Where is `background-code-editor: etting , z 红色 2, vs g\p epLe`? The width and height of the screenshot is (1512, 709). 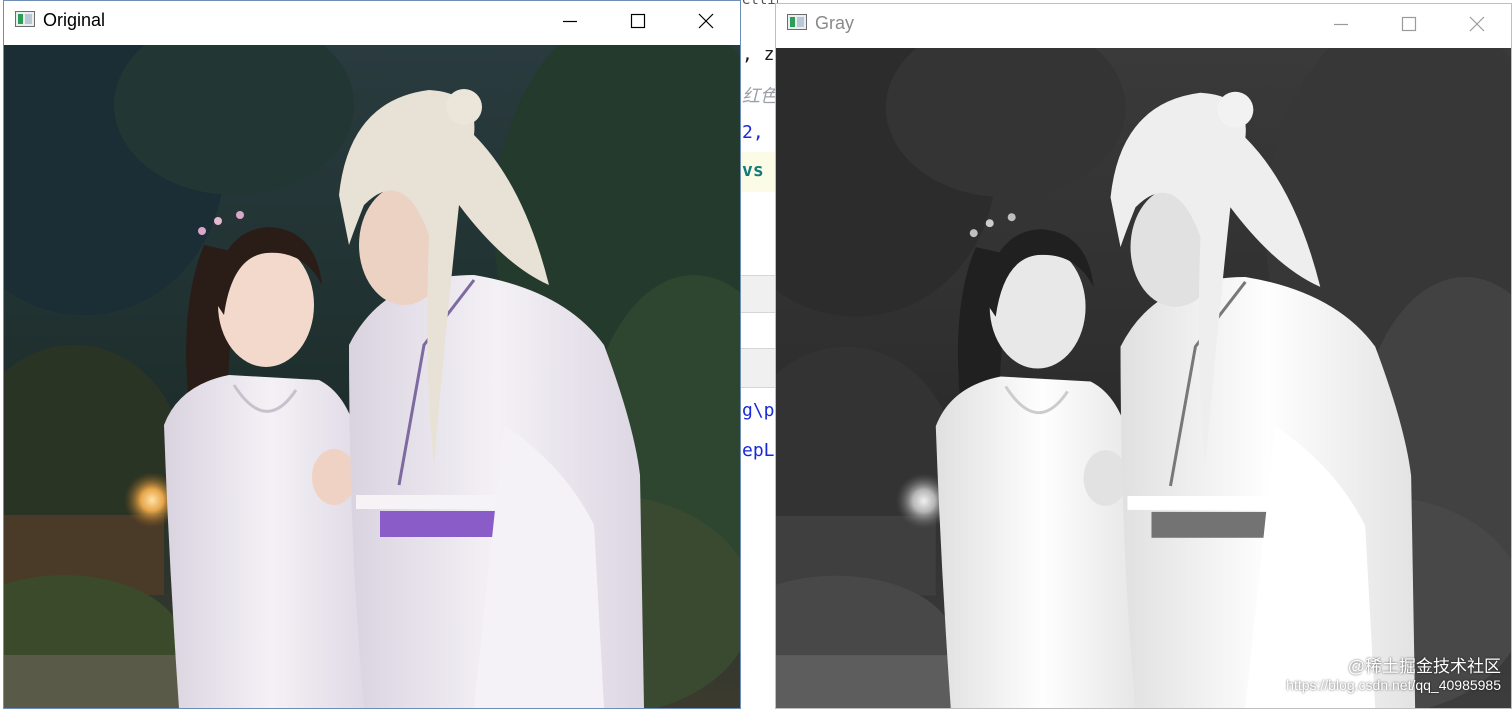 background-code-editor: etting , z 红色 2, vs g\p epLe is located at coordinates (758, 354).